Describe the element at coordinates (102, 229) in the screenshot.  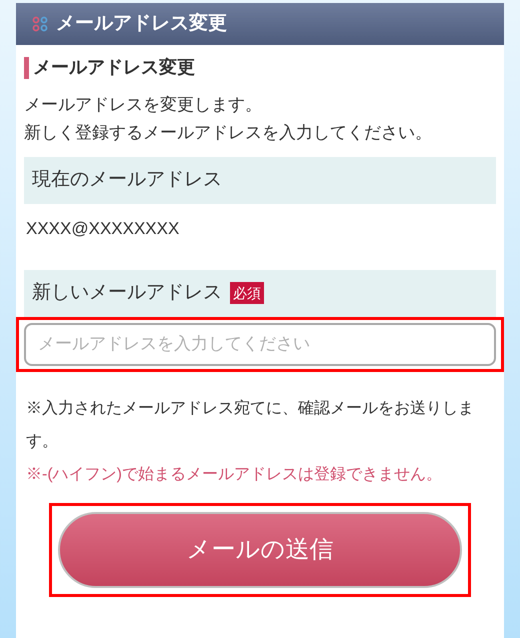
I see `current-email-value: XXXX@XXXXXXXX` at that location.